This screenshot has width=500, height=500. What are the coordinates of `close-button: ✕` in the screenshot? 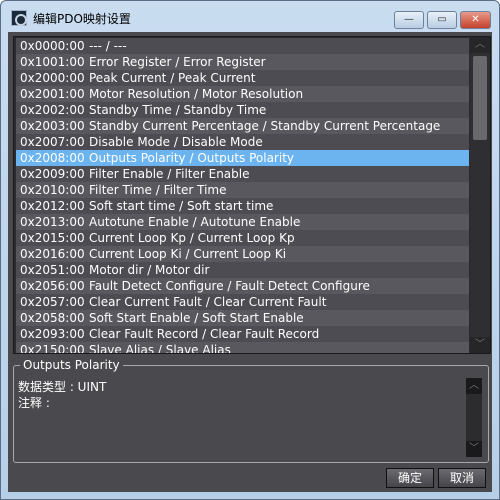 It's located at (475, 20).